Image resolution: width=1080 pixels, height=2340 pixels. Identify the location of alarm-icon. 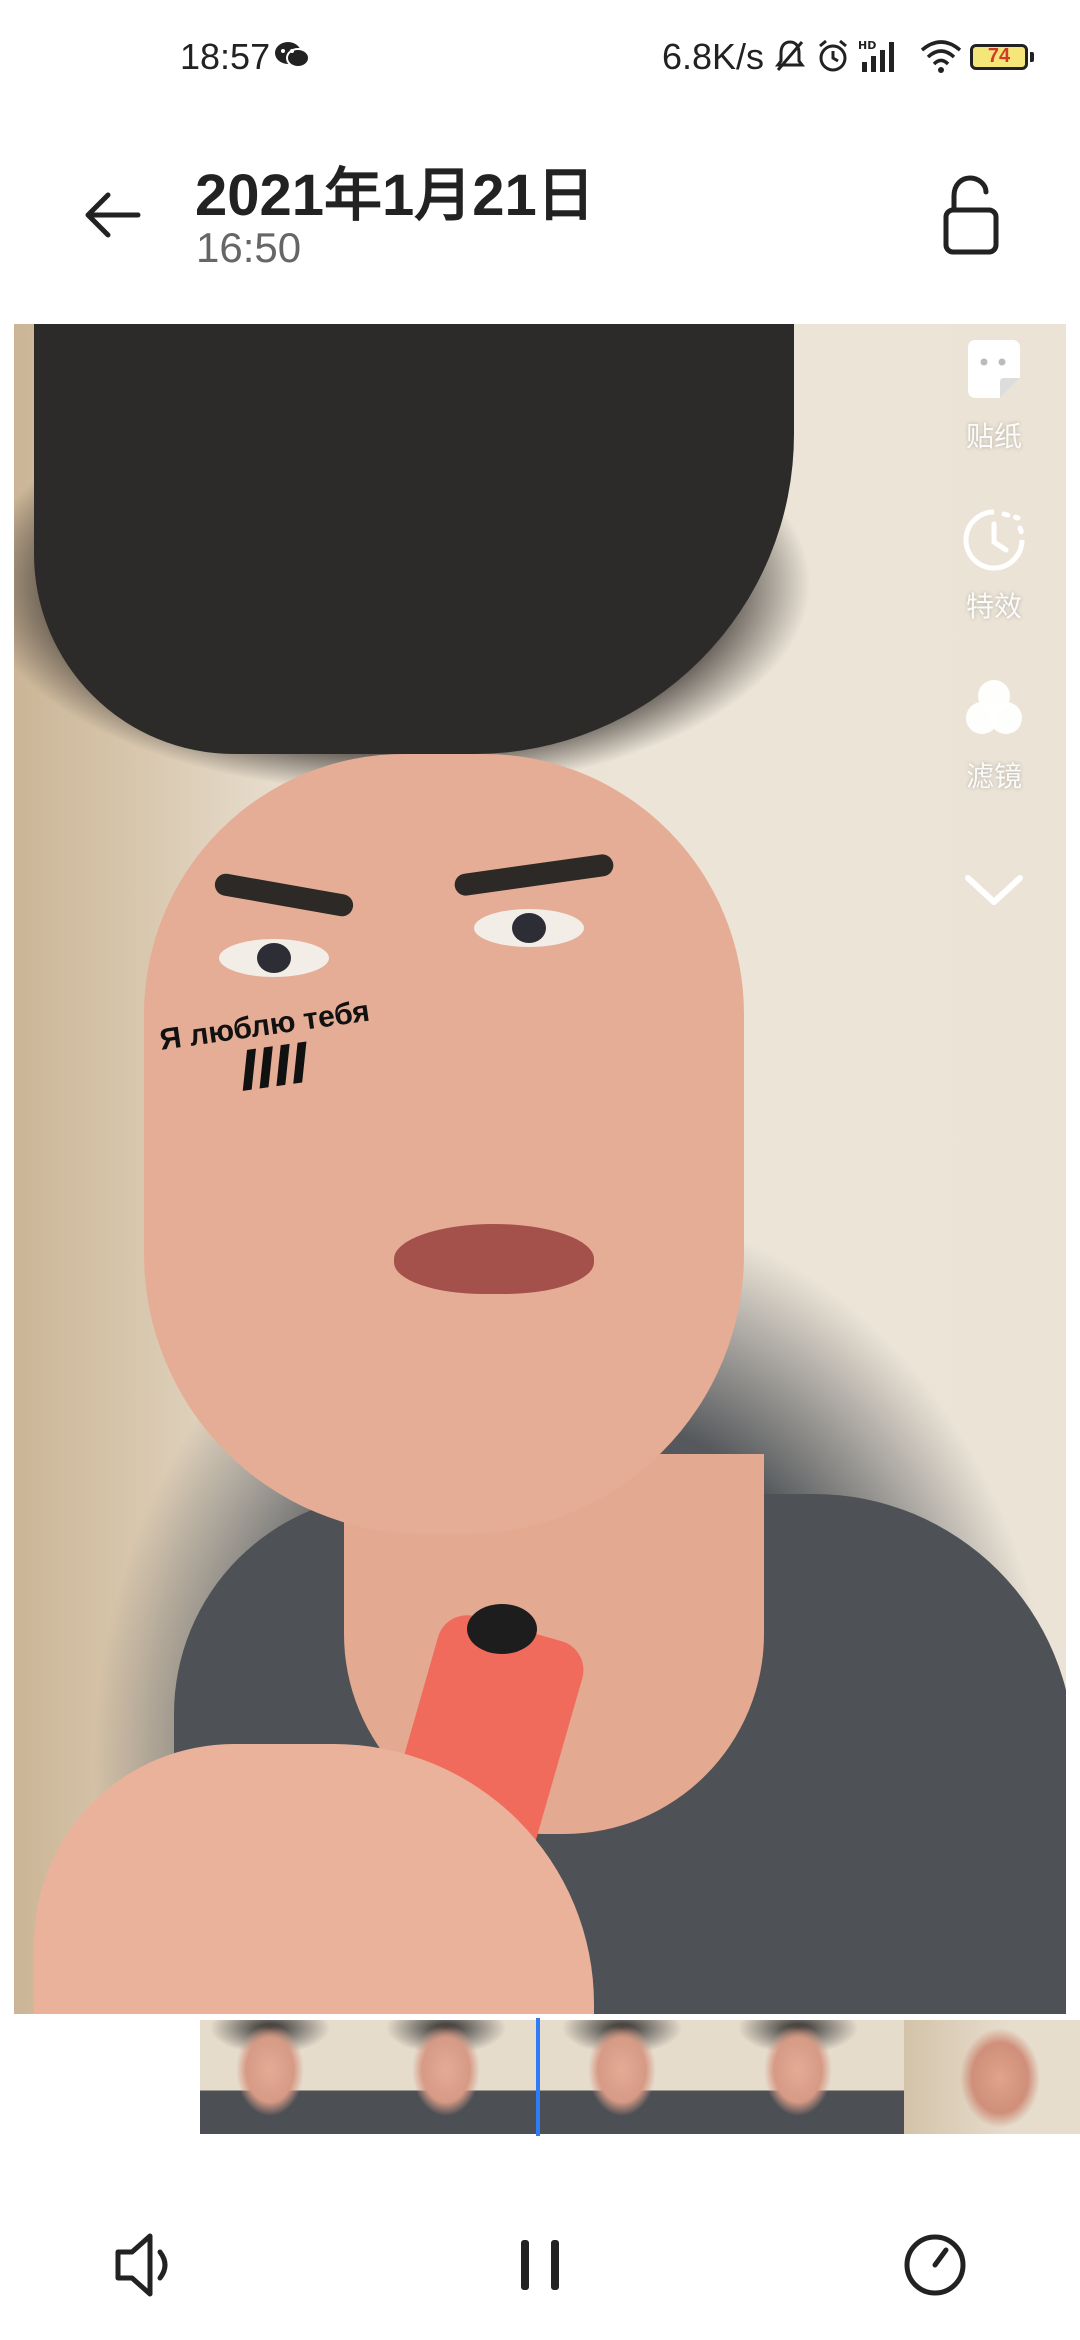
(833, 55).